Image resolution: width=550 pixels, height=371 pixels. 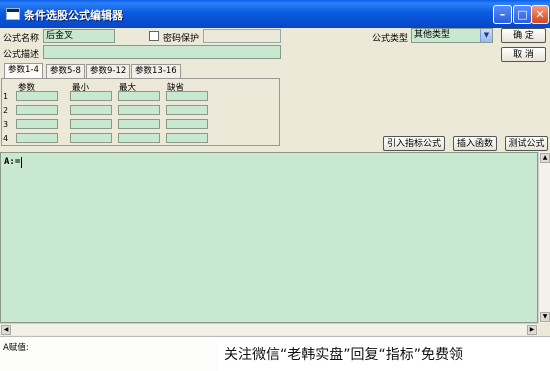 What do you see at coordinates (6, 138) in the screenshot?
I see `param-row-number: 4` at bounding box center [6, 138].